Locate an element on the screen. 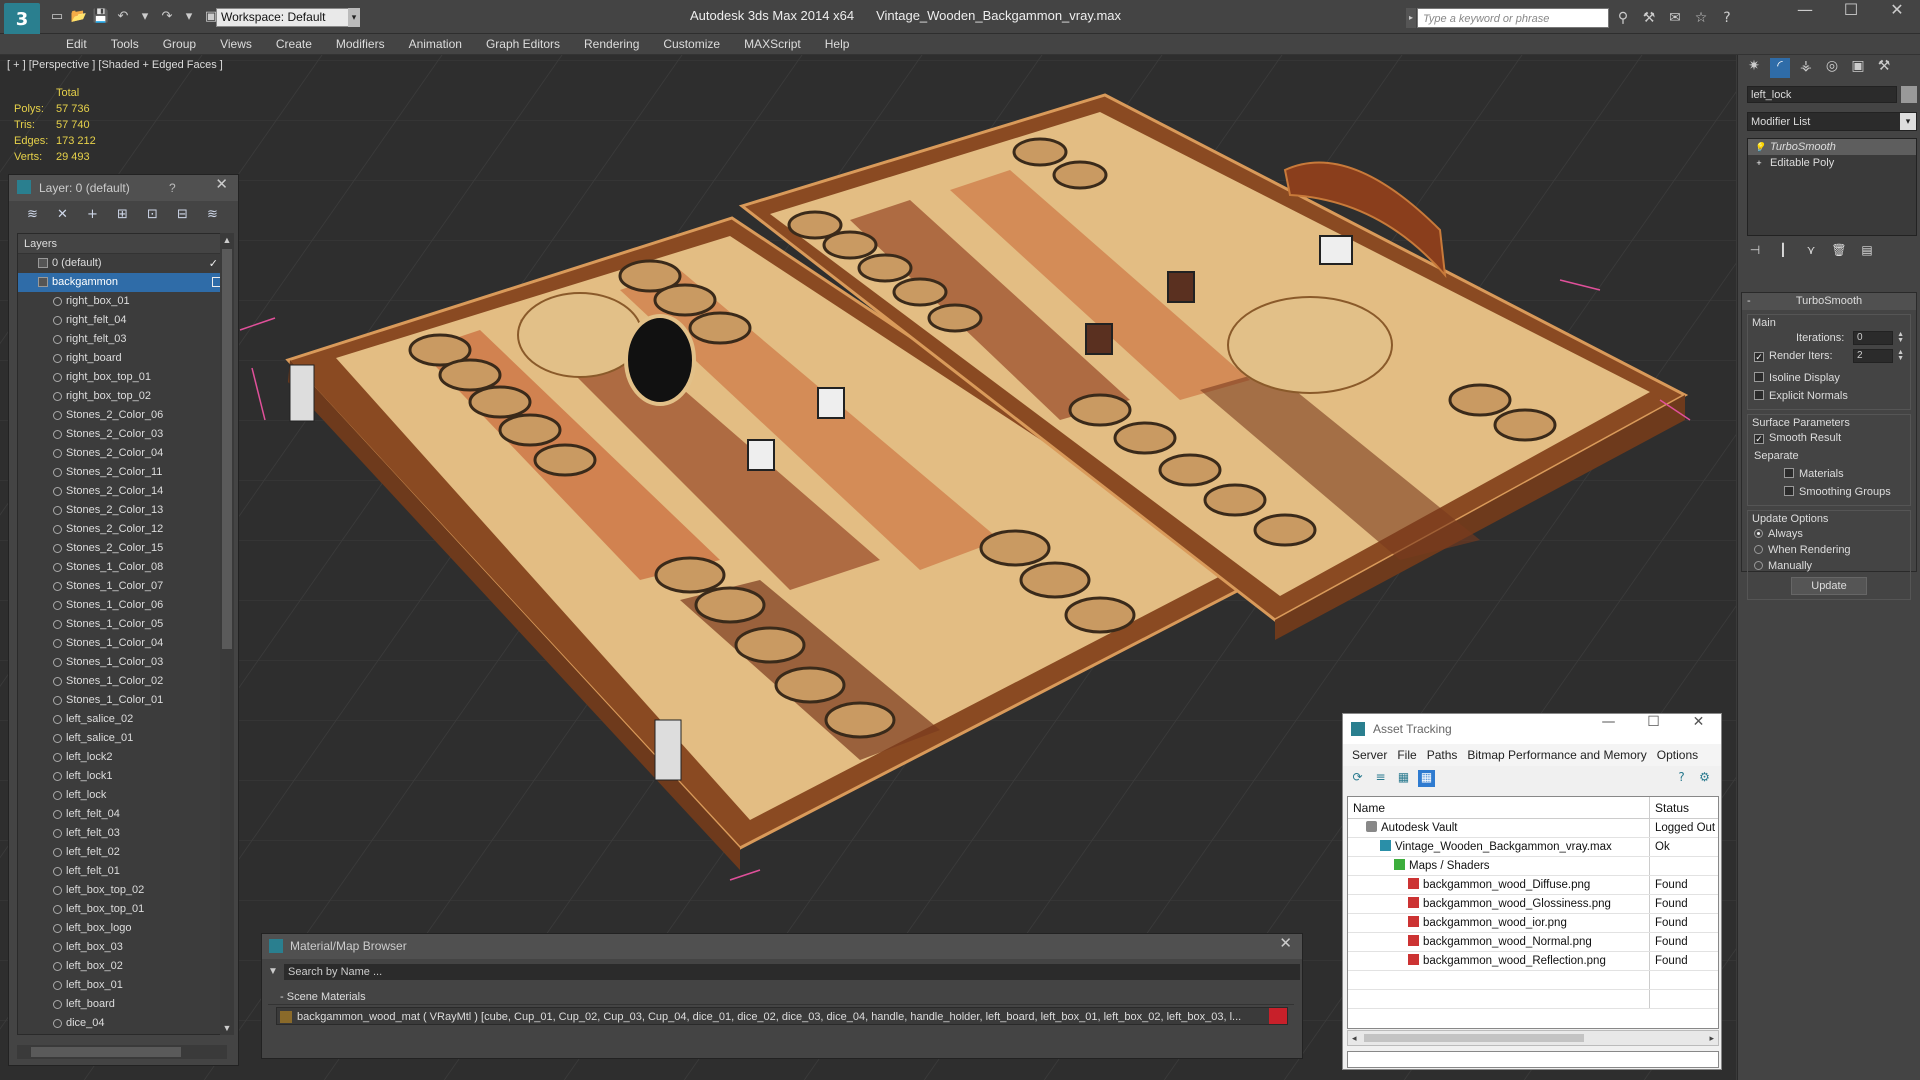 This screenshot has height=1080, width=1920. scroll-down-icon: ▼ is located at coordinates (227, 1028).